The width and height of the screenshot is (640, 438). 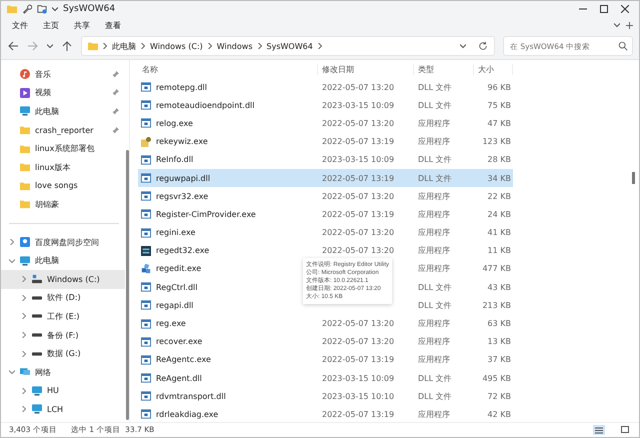 What do you see at coordinates (63, 372) in the screenshot?
I see `tree-item: 网络` at bounding box center [63, 372].